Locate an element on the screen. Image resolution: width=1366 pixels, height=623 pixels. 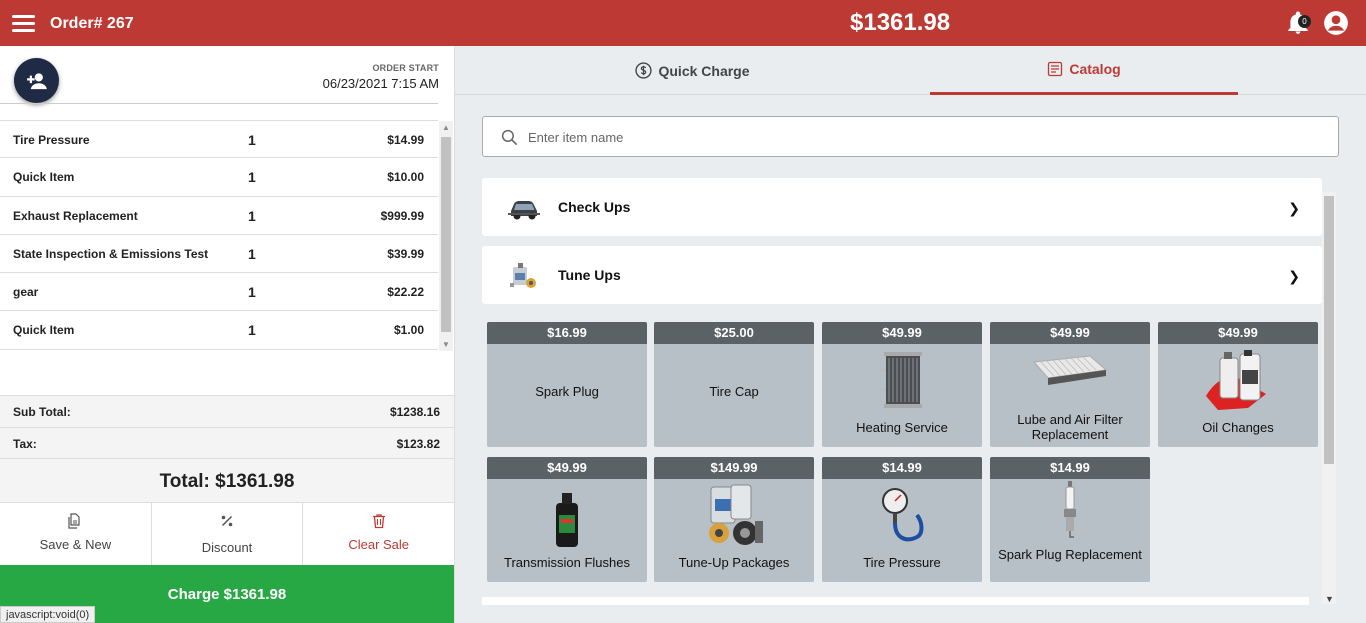
spark-plug-icon is located at coordinates (1070, 509).